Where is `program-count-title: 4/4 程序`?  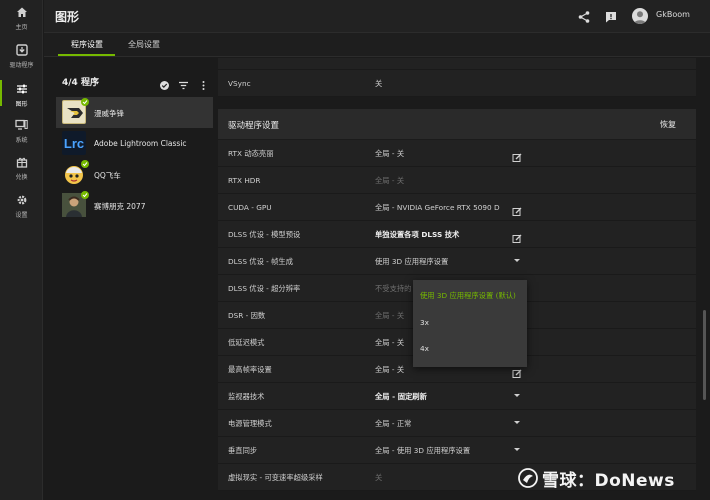
program-count-title: 4/4 程序 is located at coordinates (80, 83).